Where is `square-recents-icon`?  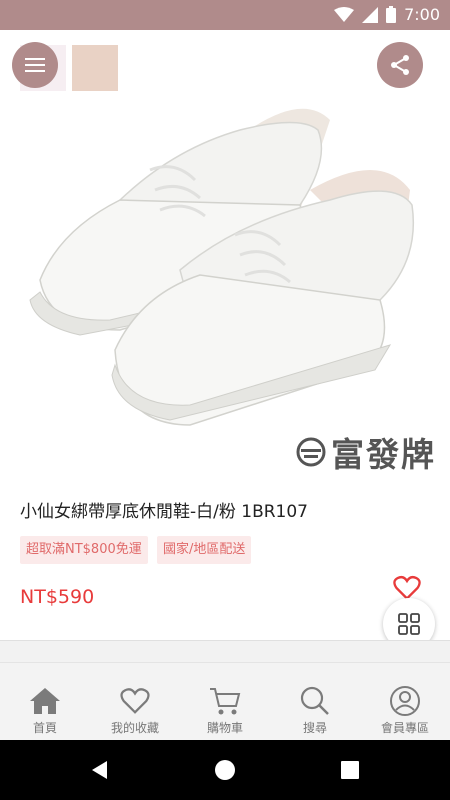
square-recents-icon is located at coordinates (350, 770).